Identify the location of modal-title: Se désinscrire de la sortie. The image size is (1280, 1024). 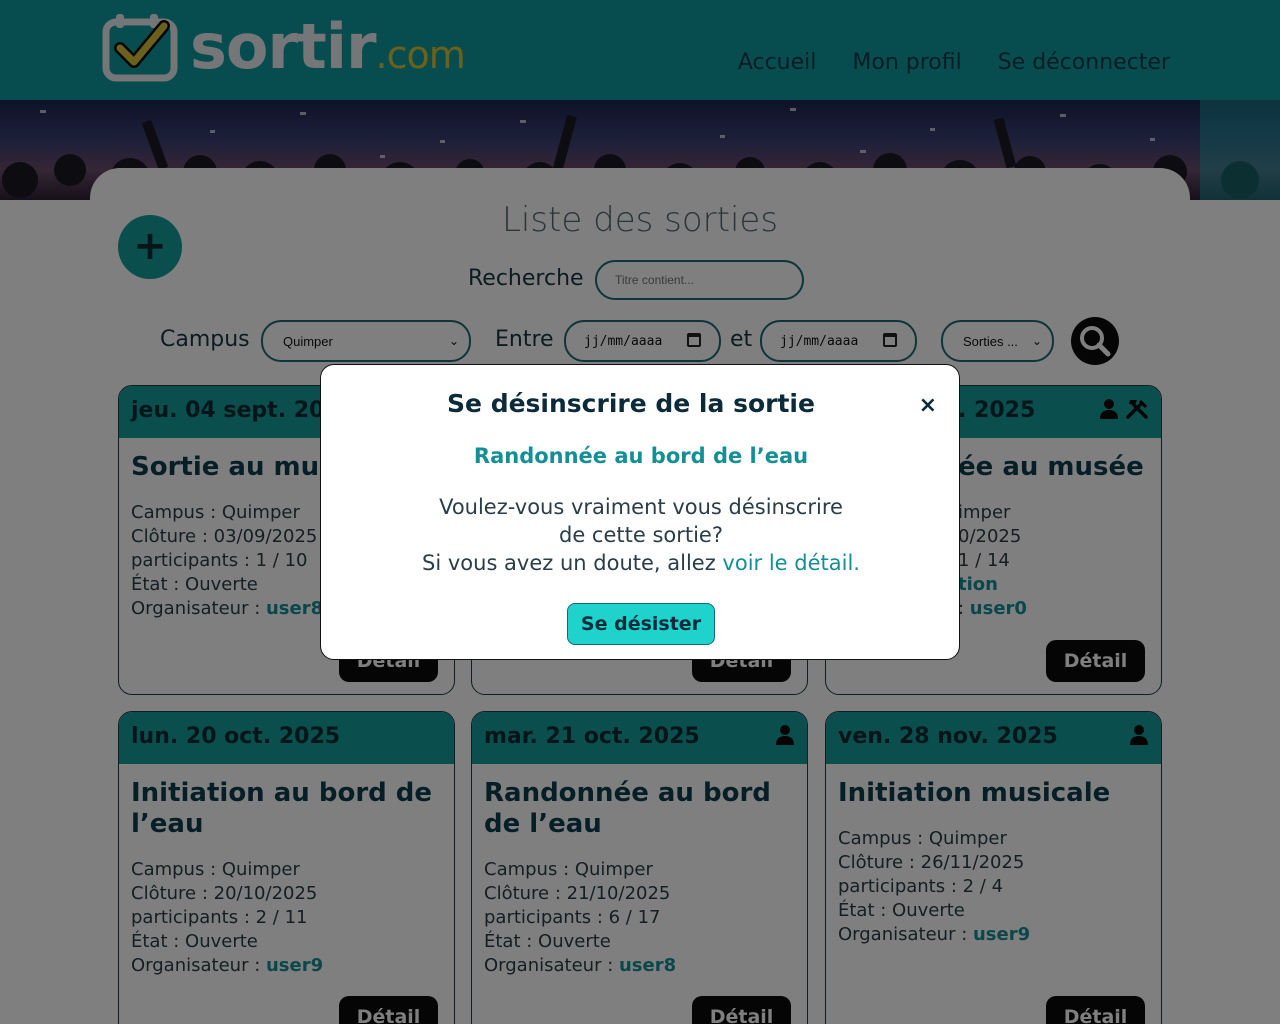
(631, 403).